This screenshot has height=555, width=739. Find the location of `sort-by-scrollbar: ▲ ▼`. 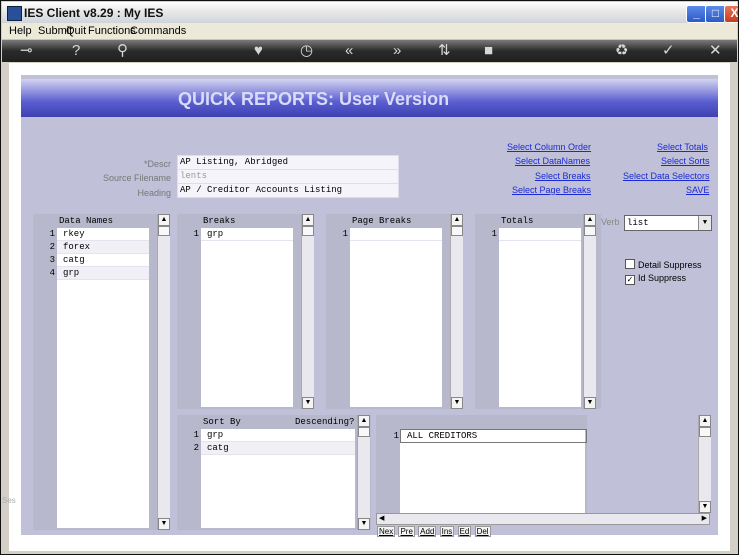

sort-by-scrollbar: ▲ ▼ is located at coordinates (363, 472).